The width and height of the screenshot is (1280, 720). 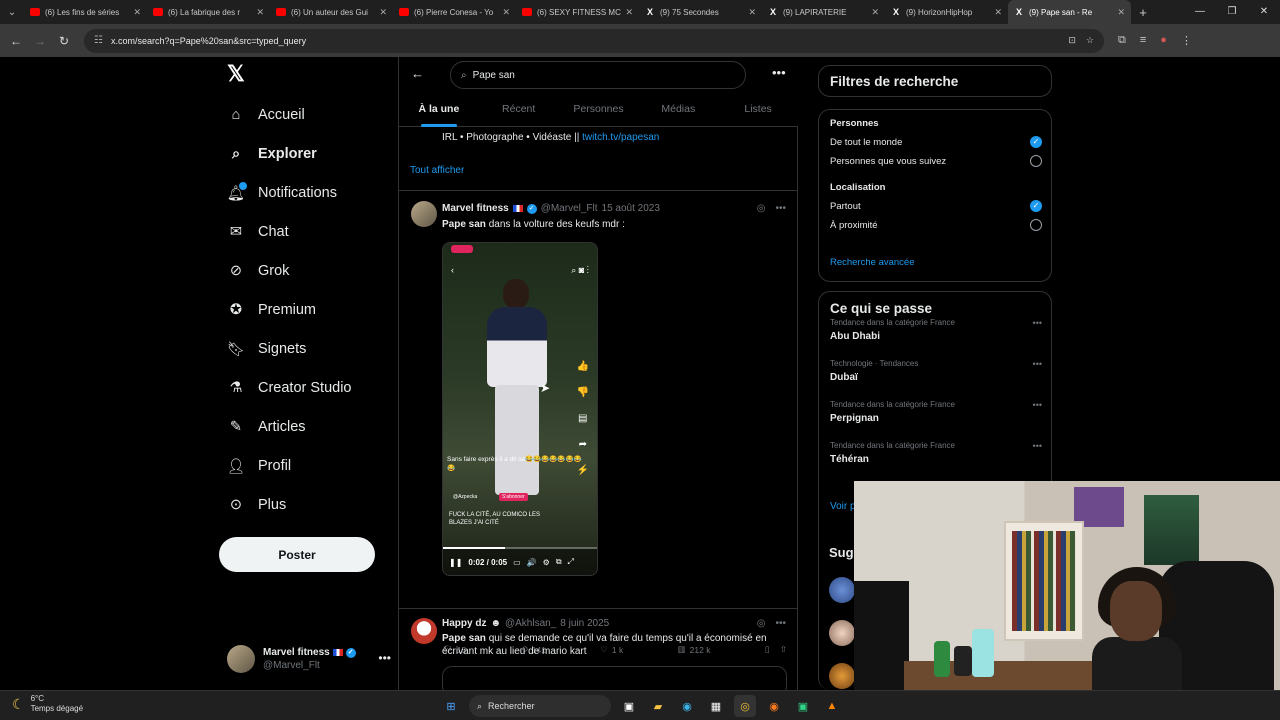 I want to click on quoted-tweet, so click(x=614, y=678).